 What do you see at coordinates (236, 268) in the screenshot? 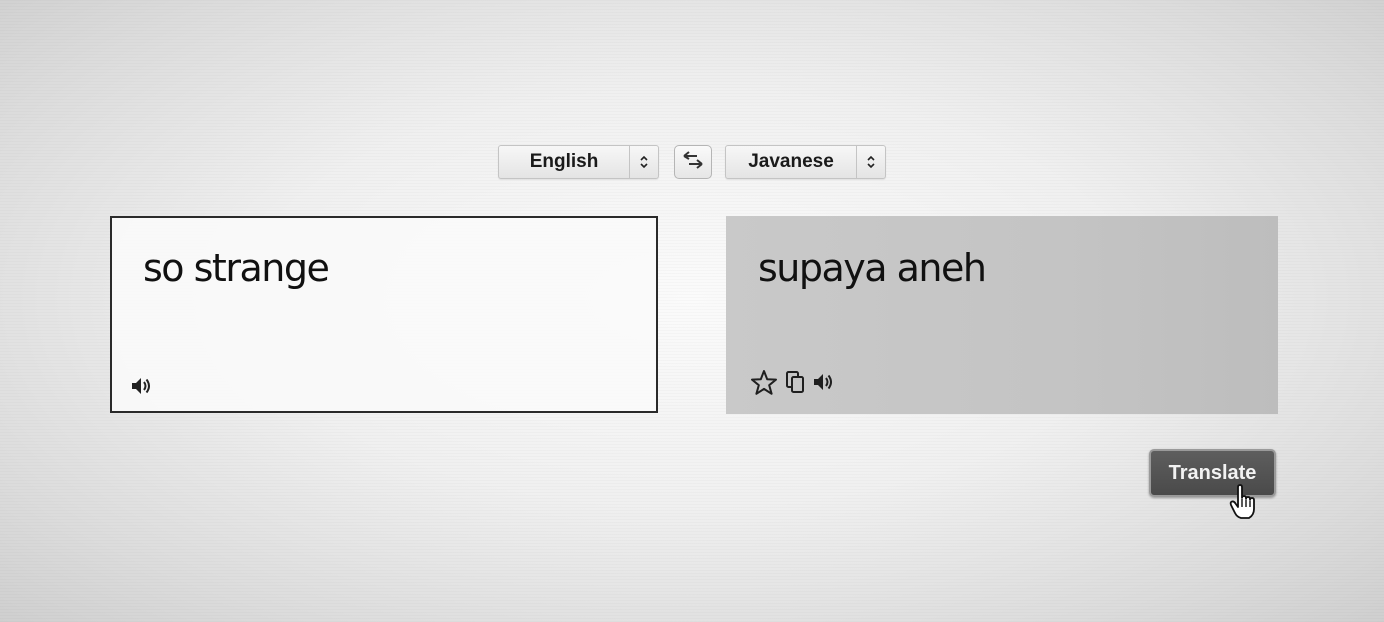
I see `source-text-input: so strange` at bounding box center [236, 268].